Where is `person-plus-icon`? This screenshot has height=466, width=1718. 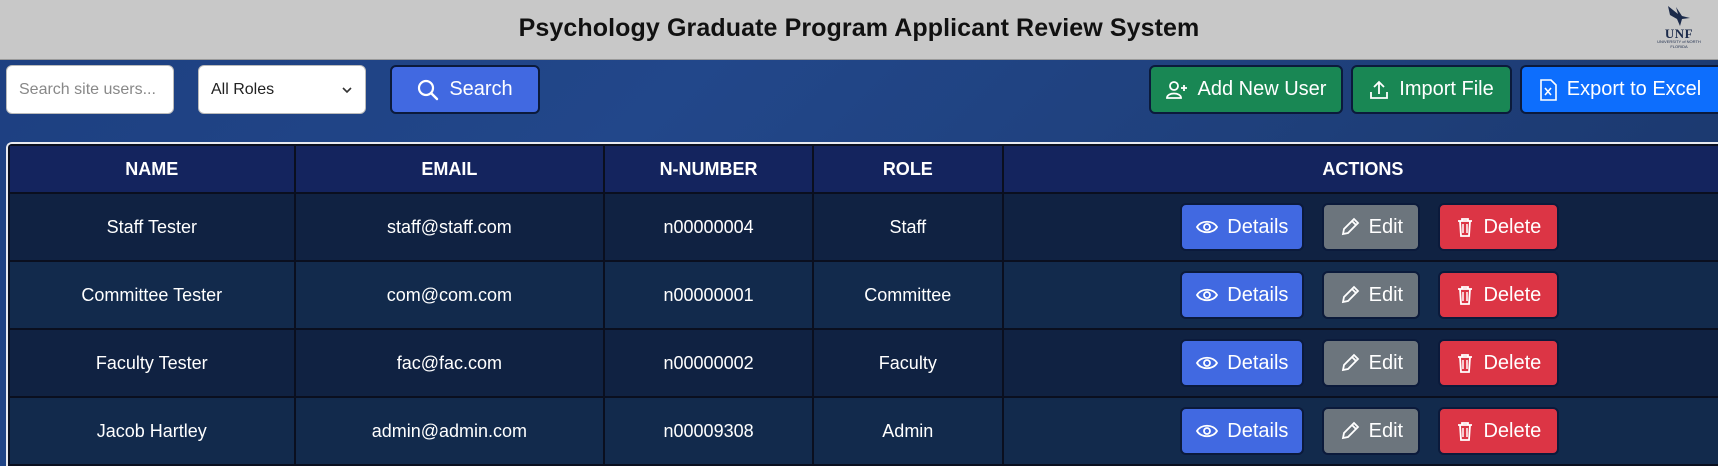
person-plus-icon is located at coordinates (1176, 89).